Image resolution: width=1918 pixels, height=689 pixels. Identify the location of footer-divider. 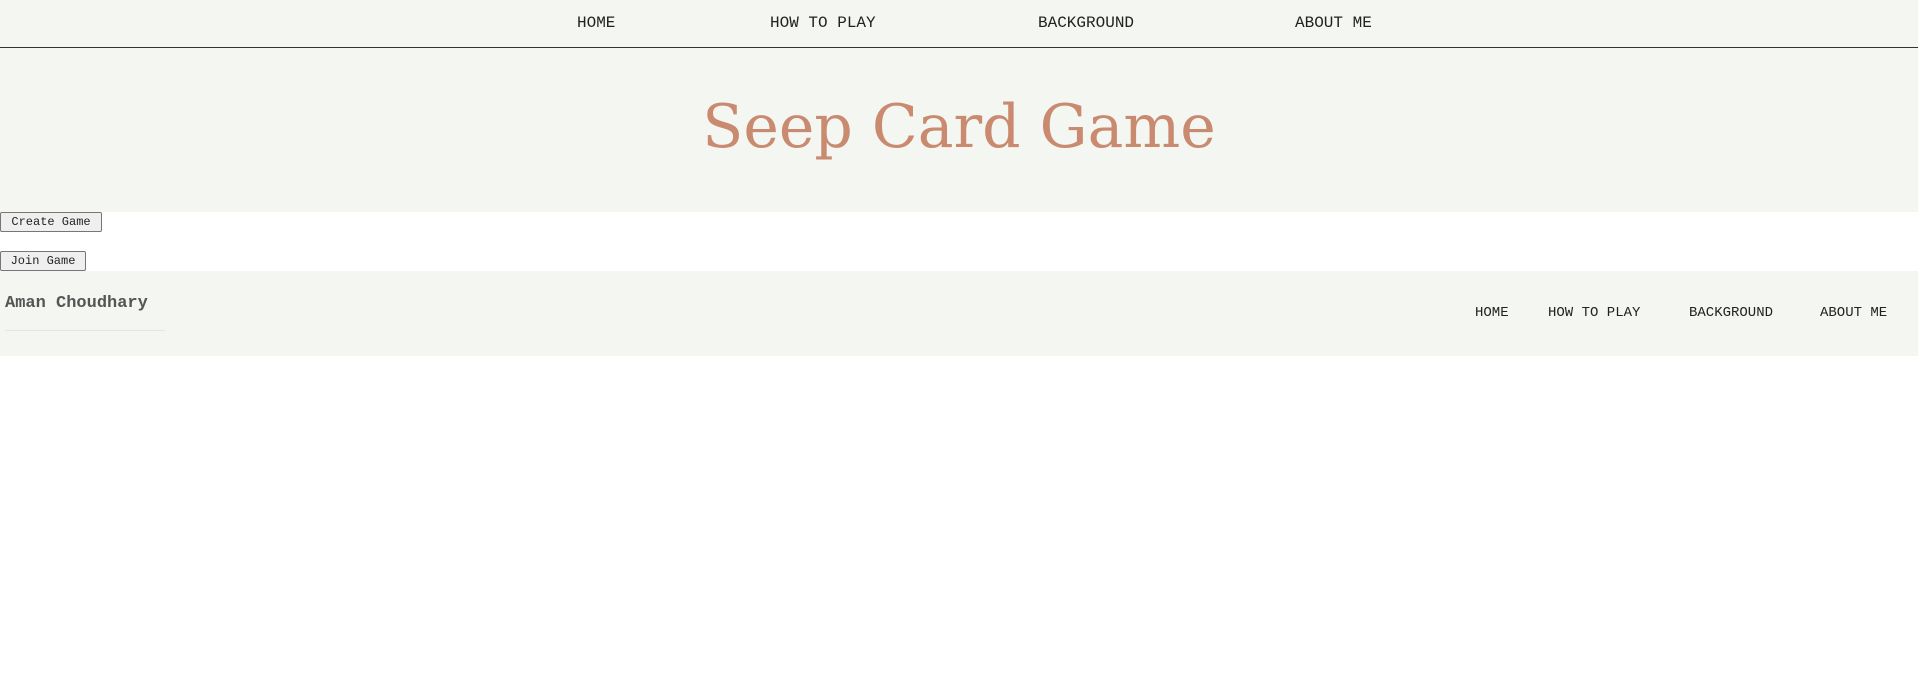
(85, 330).